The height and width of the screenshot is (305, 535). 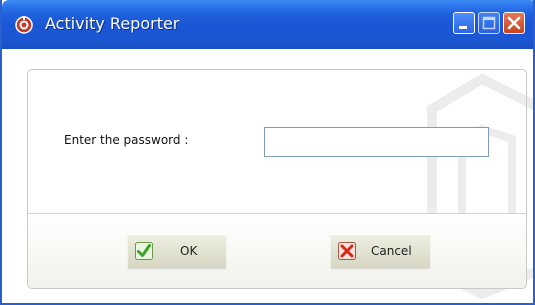 I want to click on password-label: Enter the password :, so click(x=126, y=140).